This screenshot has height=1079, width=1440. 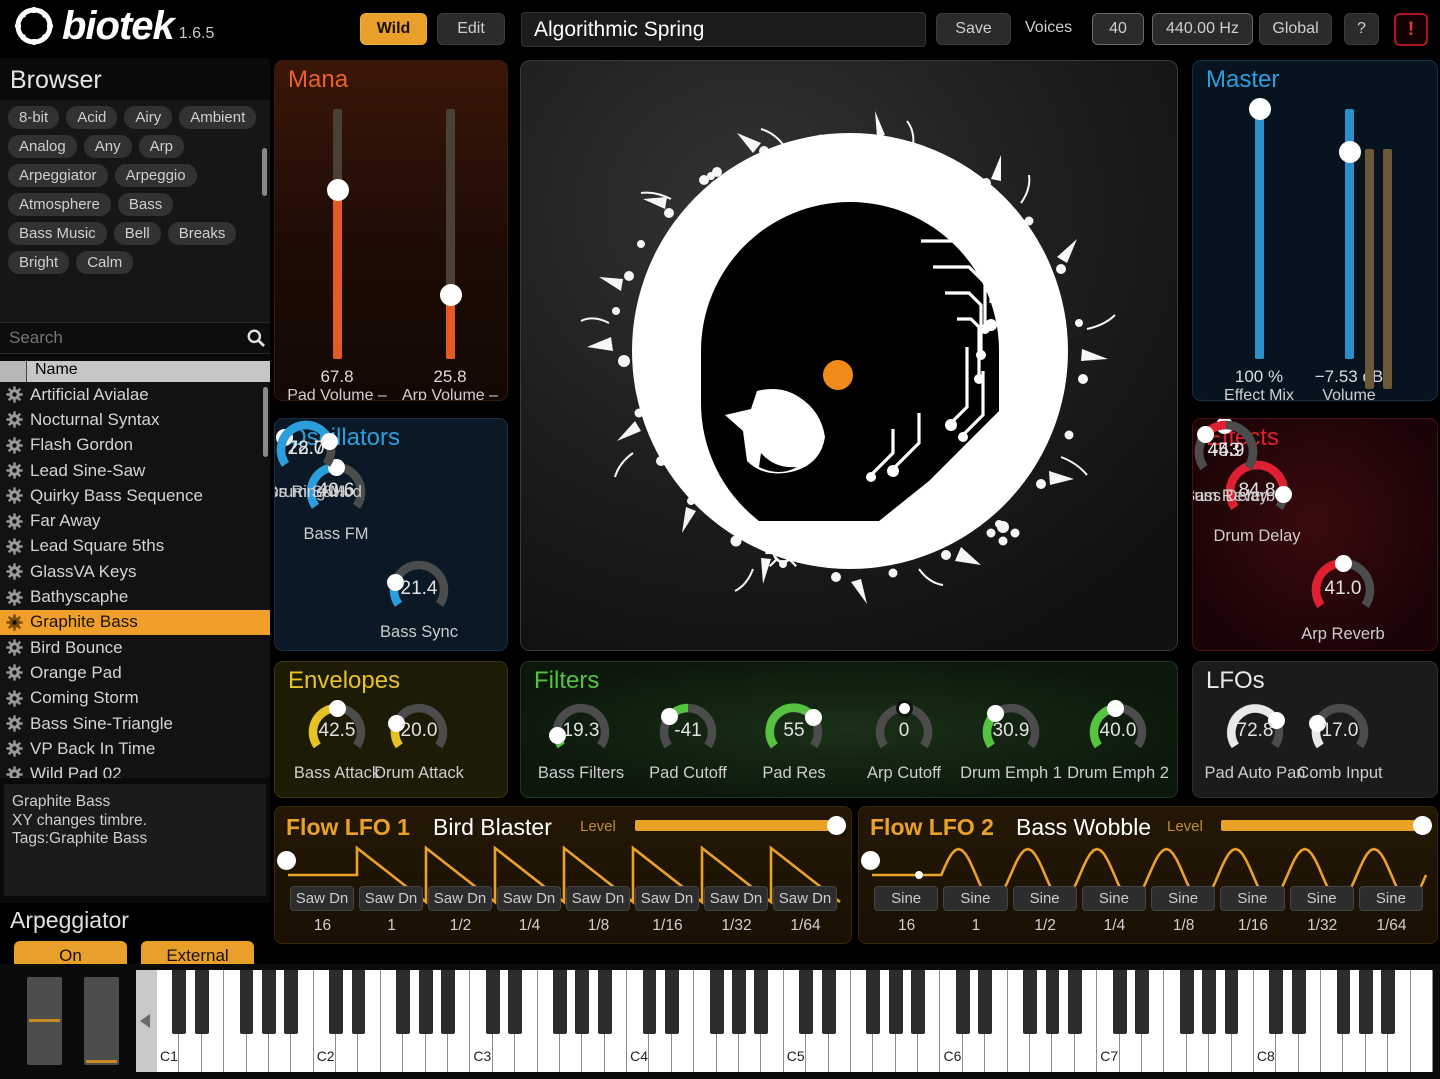 What do you see at coordinates (101, 1021) in the screenshot?
I see `mod-wheel` at bounding box center [101, 1021].